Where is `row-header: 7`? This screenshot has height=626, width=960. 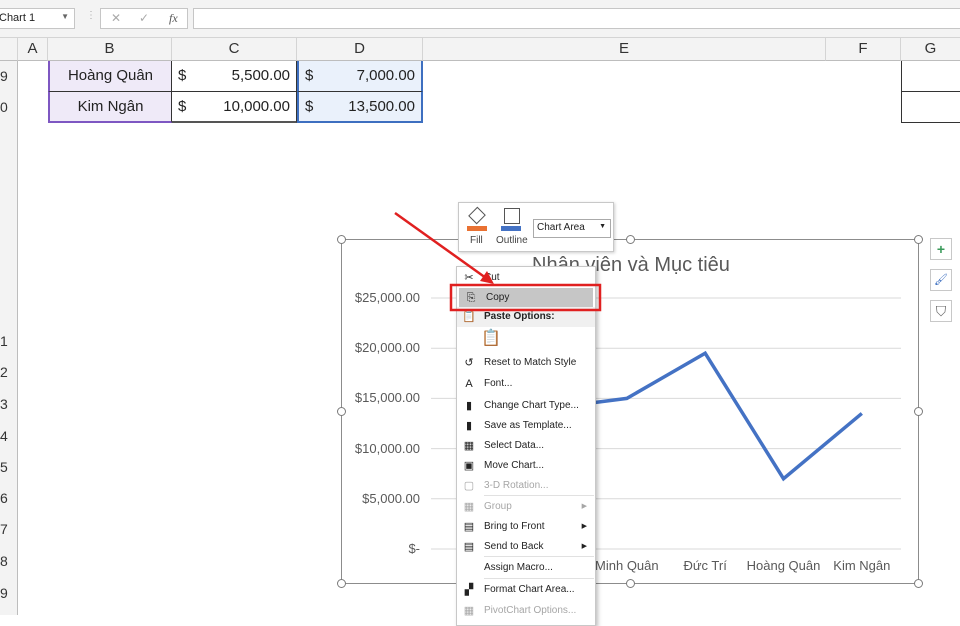
row-header: 7 is located at coordinates (5, 529).